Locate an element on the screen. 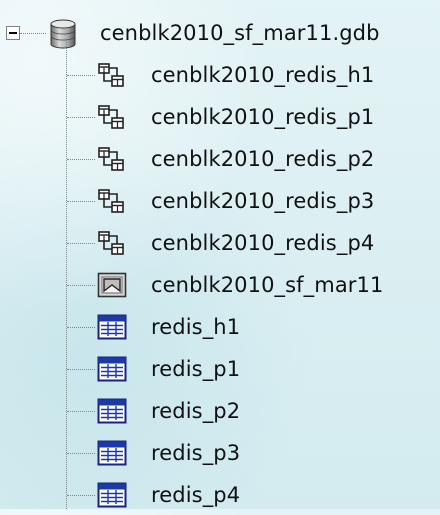 This screenshot has width=440, height=515. tree-node-label: redis_p2 is located at coordinates (196, 410).